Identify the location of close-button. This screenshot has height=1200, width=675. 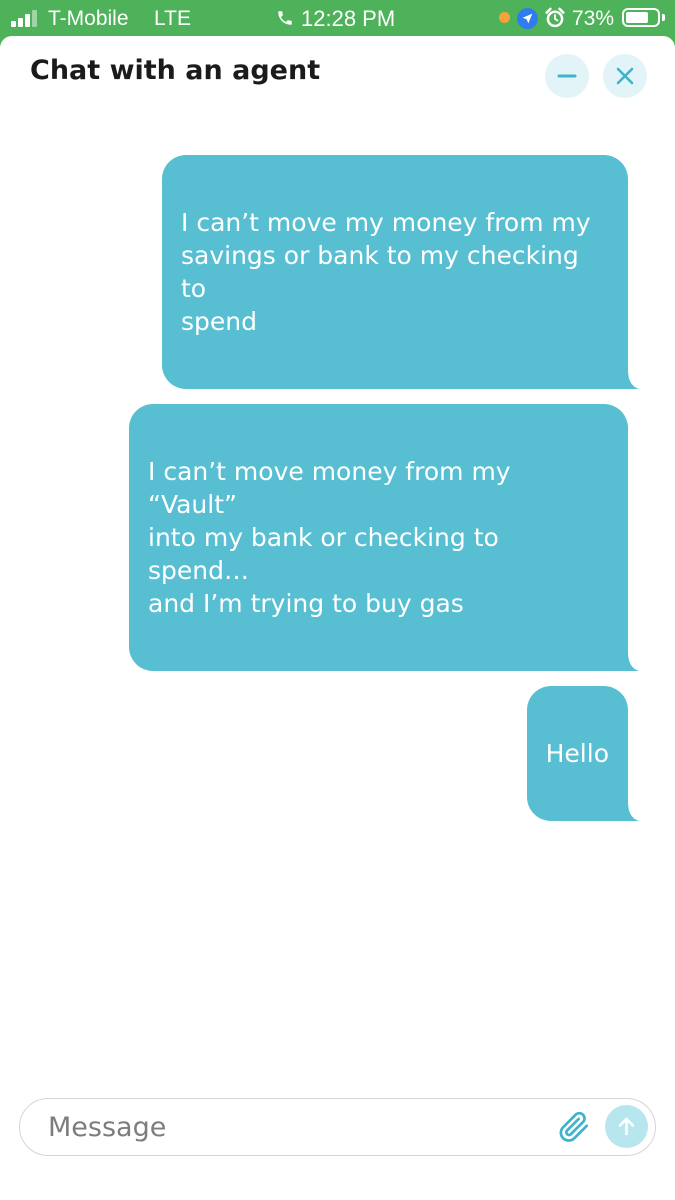
(625, 76).